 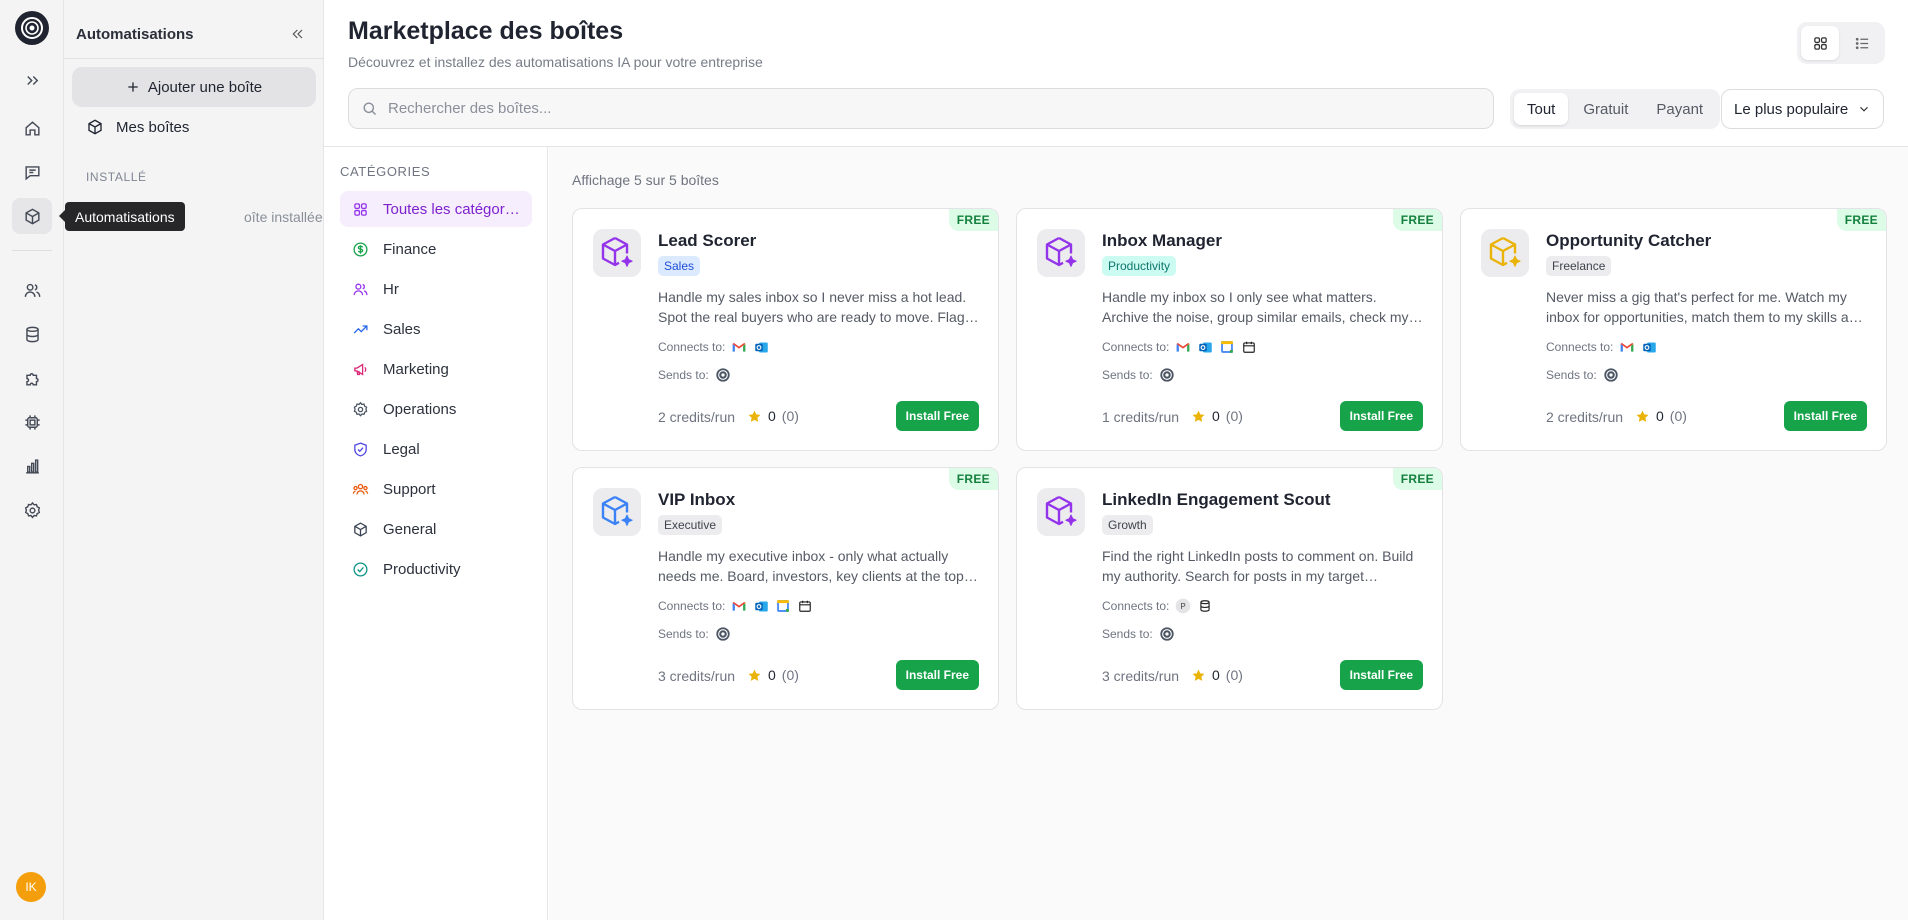 What do you see at coordinates (486, 31) in the screenshot?
I see `page-title: Marketplace des boîtes` at bounding box center [486, 31].